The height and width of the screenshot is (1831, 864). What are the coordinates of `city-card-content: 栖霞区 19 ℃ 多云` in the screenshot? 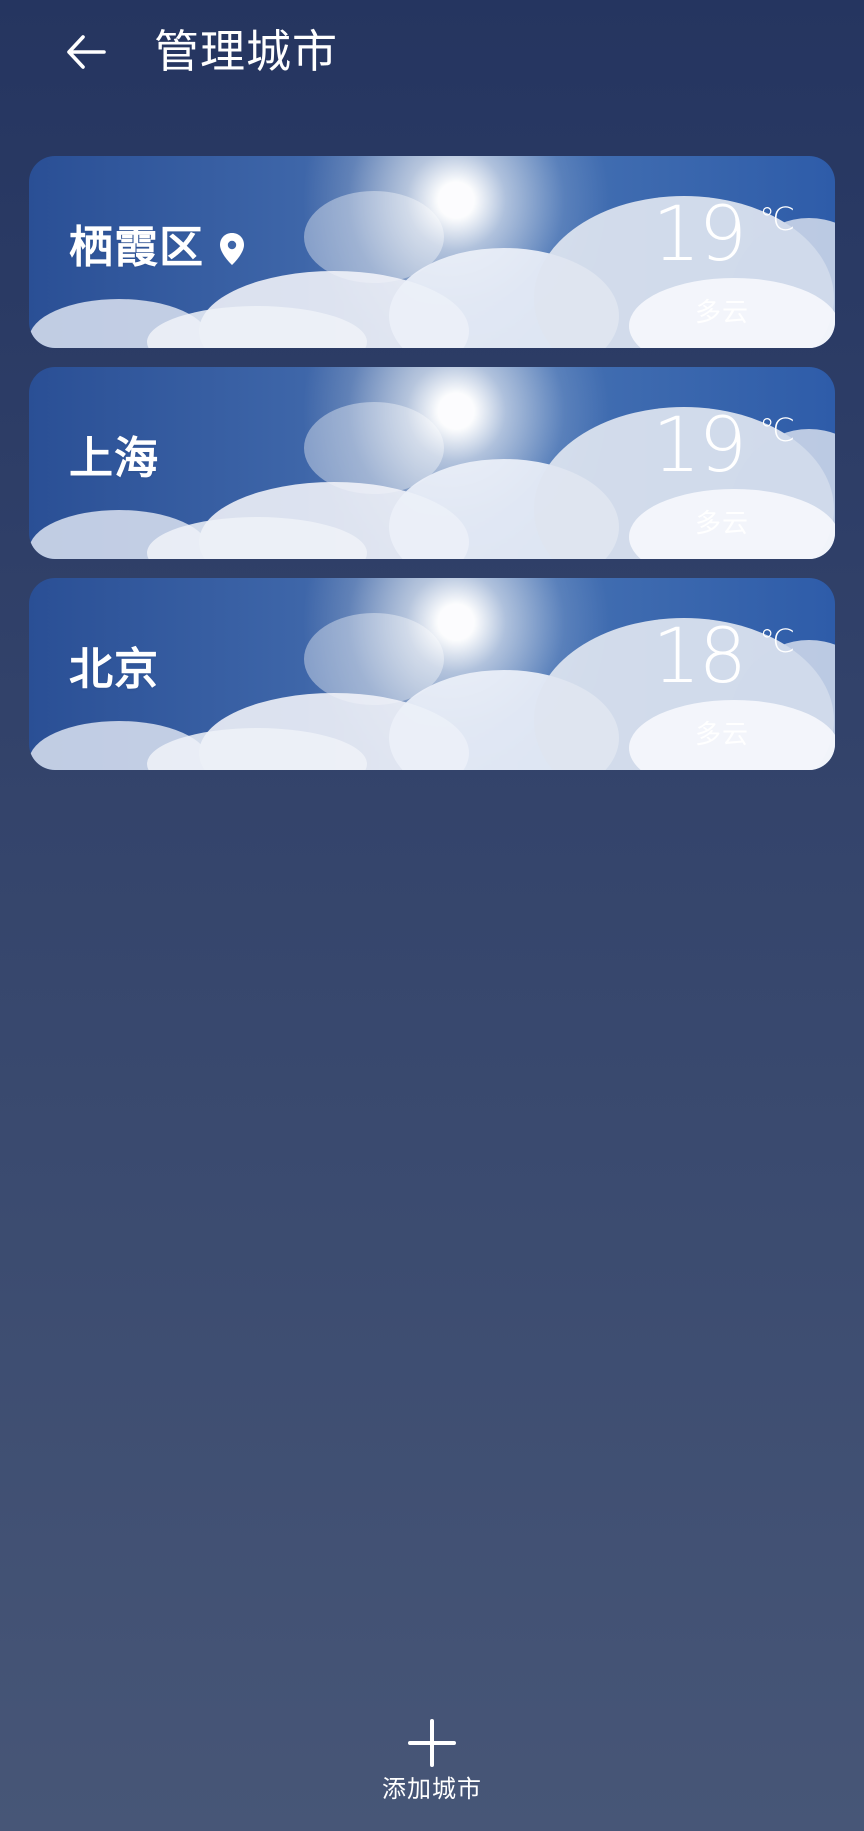 It's located at (432, 252).